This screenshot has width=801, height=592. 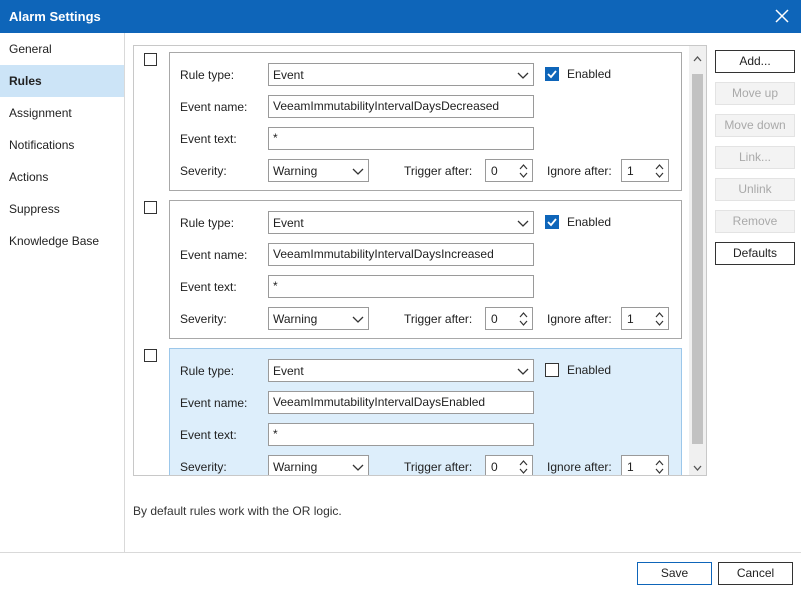 I want to click on sidebar-item-notifications: Notifications, so click(x=62, y=145).